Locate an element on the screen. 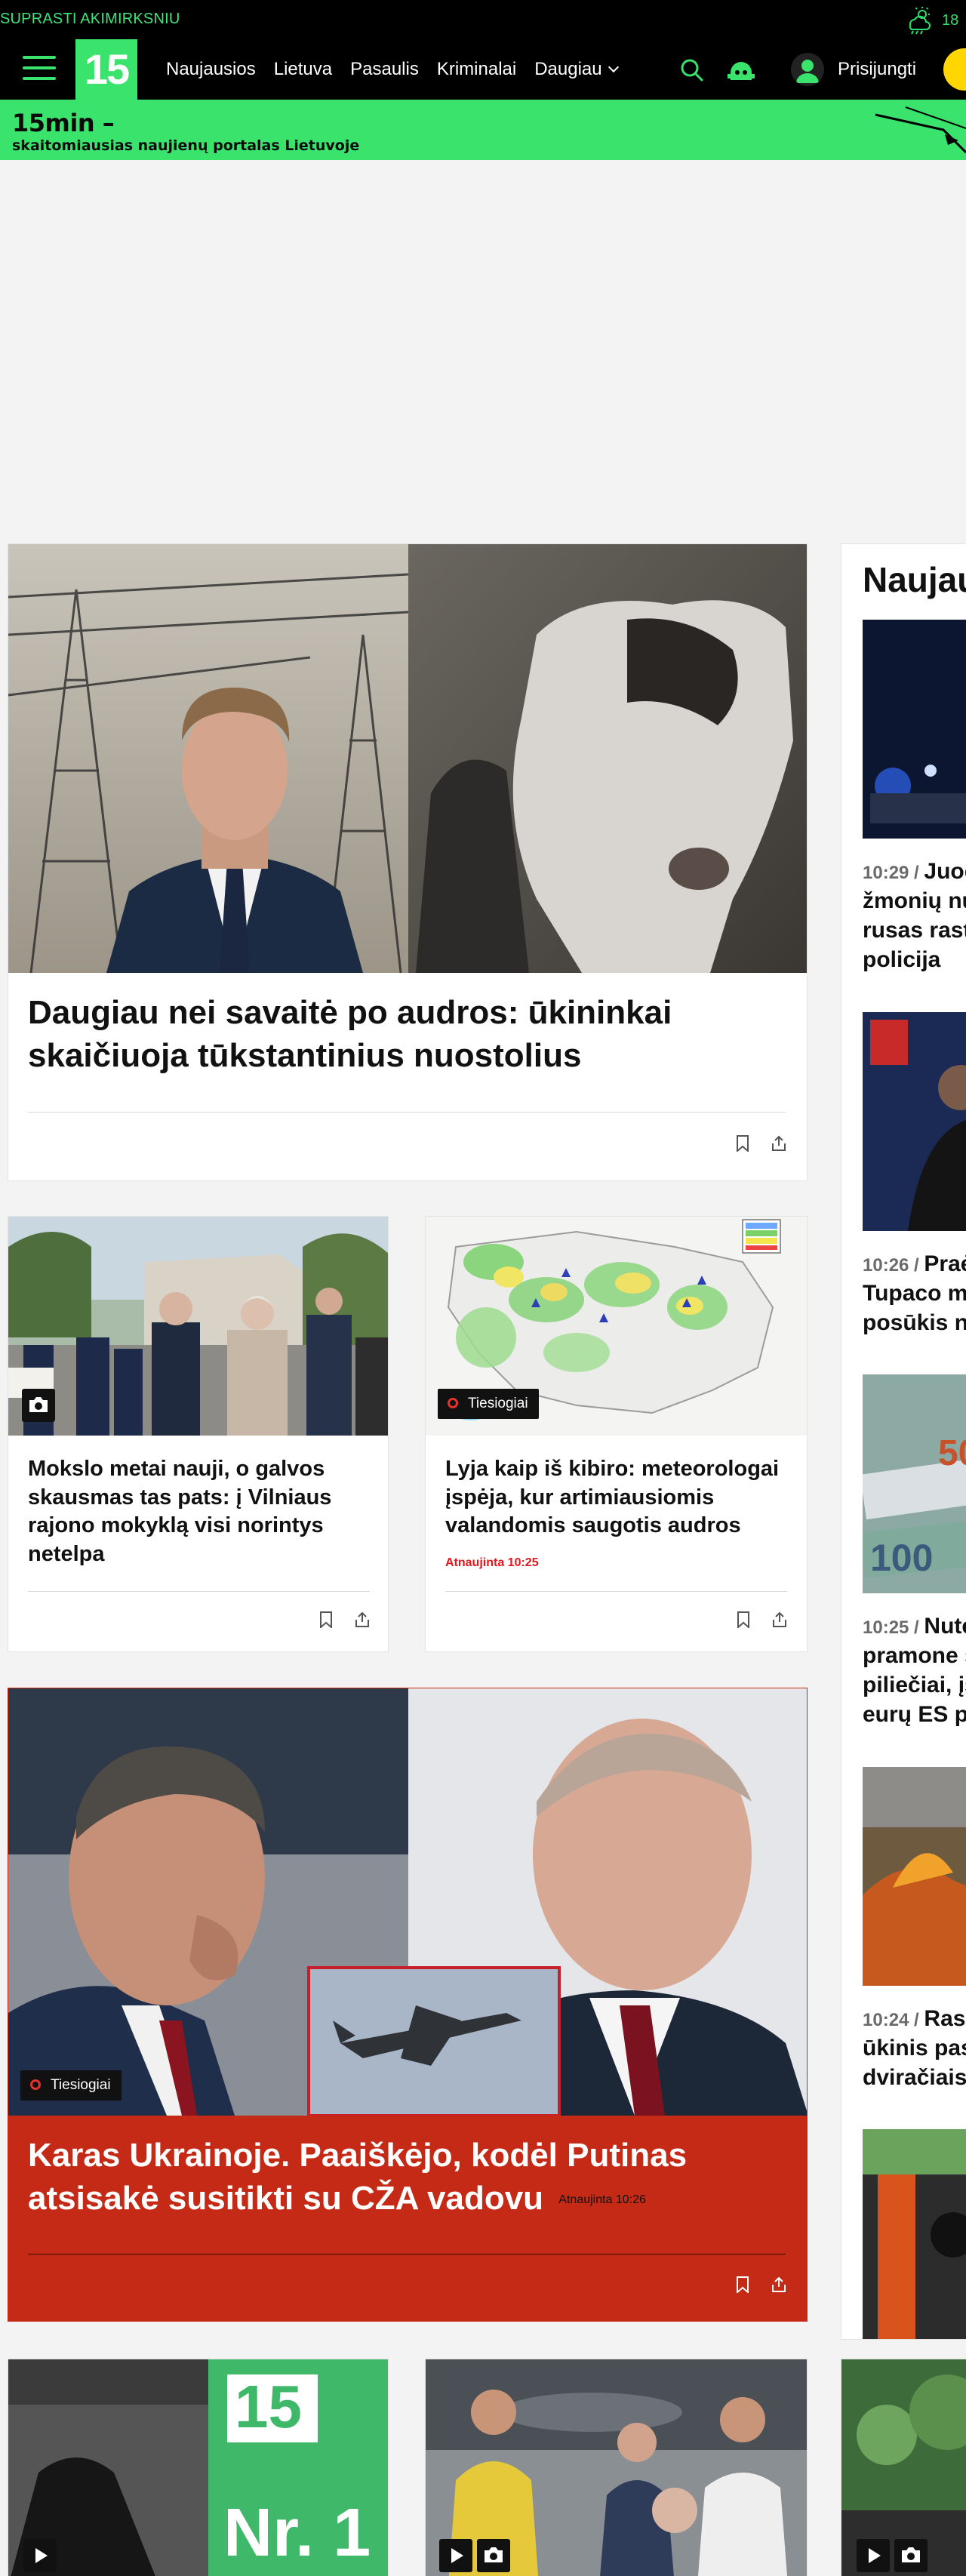 This screenshot has height=2576, width=966. nav-item-naujausios: Naujausios is located at coordinates (211, 69).